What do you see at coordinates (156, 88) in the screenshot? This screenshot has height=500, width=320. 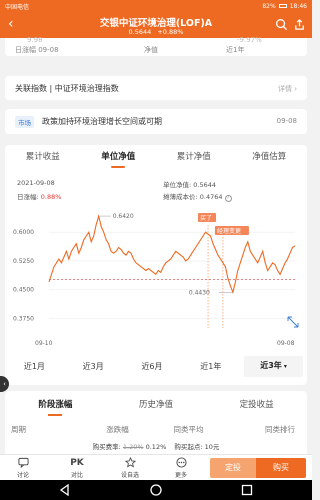 I see `related-index-card: 关联指数 | 中证环境治理指数 详情 ›` at bounding box center [156, 88].